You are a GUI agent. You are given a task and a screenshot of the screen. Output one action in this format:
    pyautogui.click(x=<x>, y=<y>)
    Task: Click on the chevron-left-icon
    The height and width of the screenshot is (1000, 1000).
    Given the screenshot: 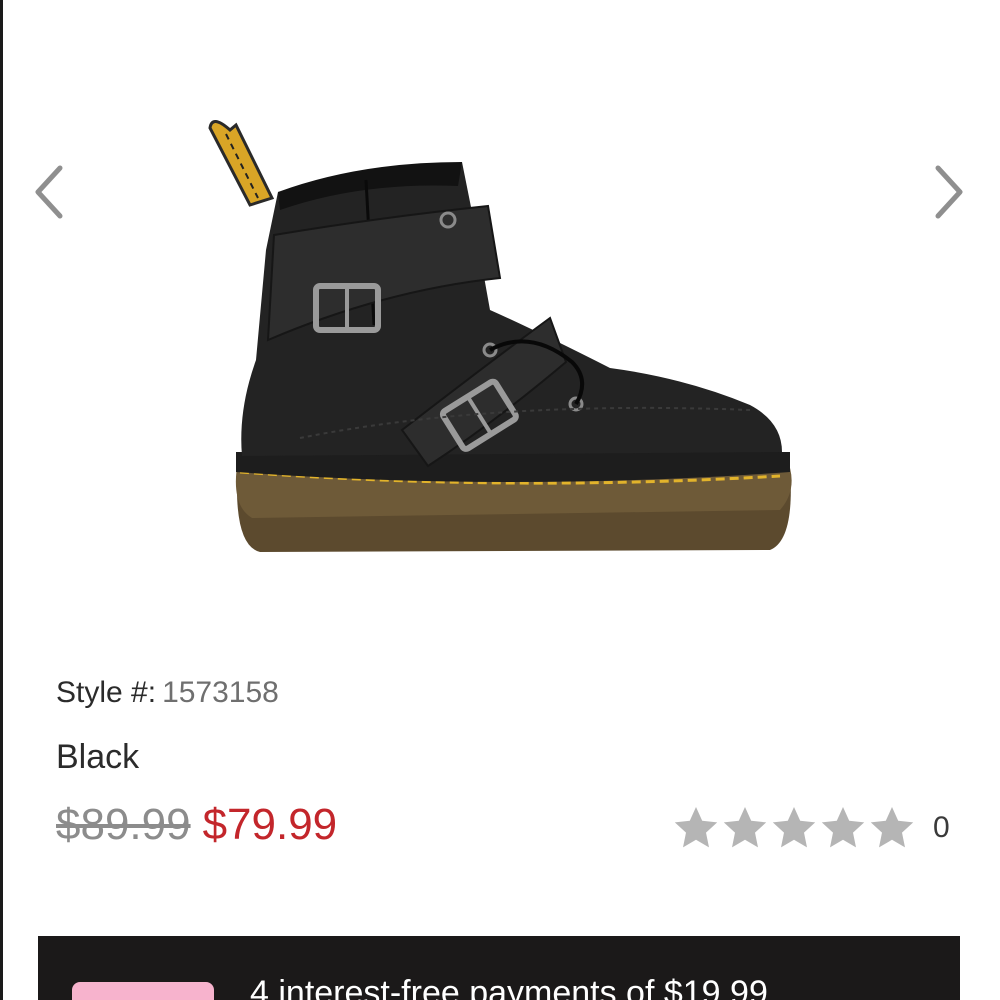 What is the action you would take?
    pyautogui.click(x=49, y=192)
    